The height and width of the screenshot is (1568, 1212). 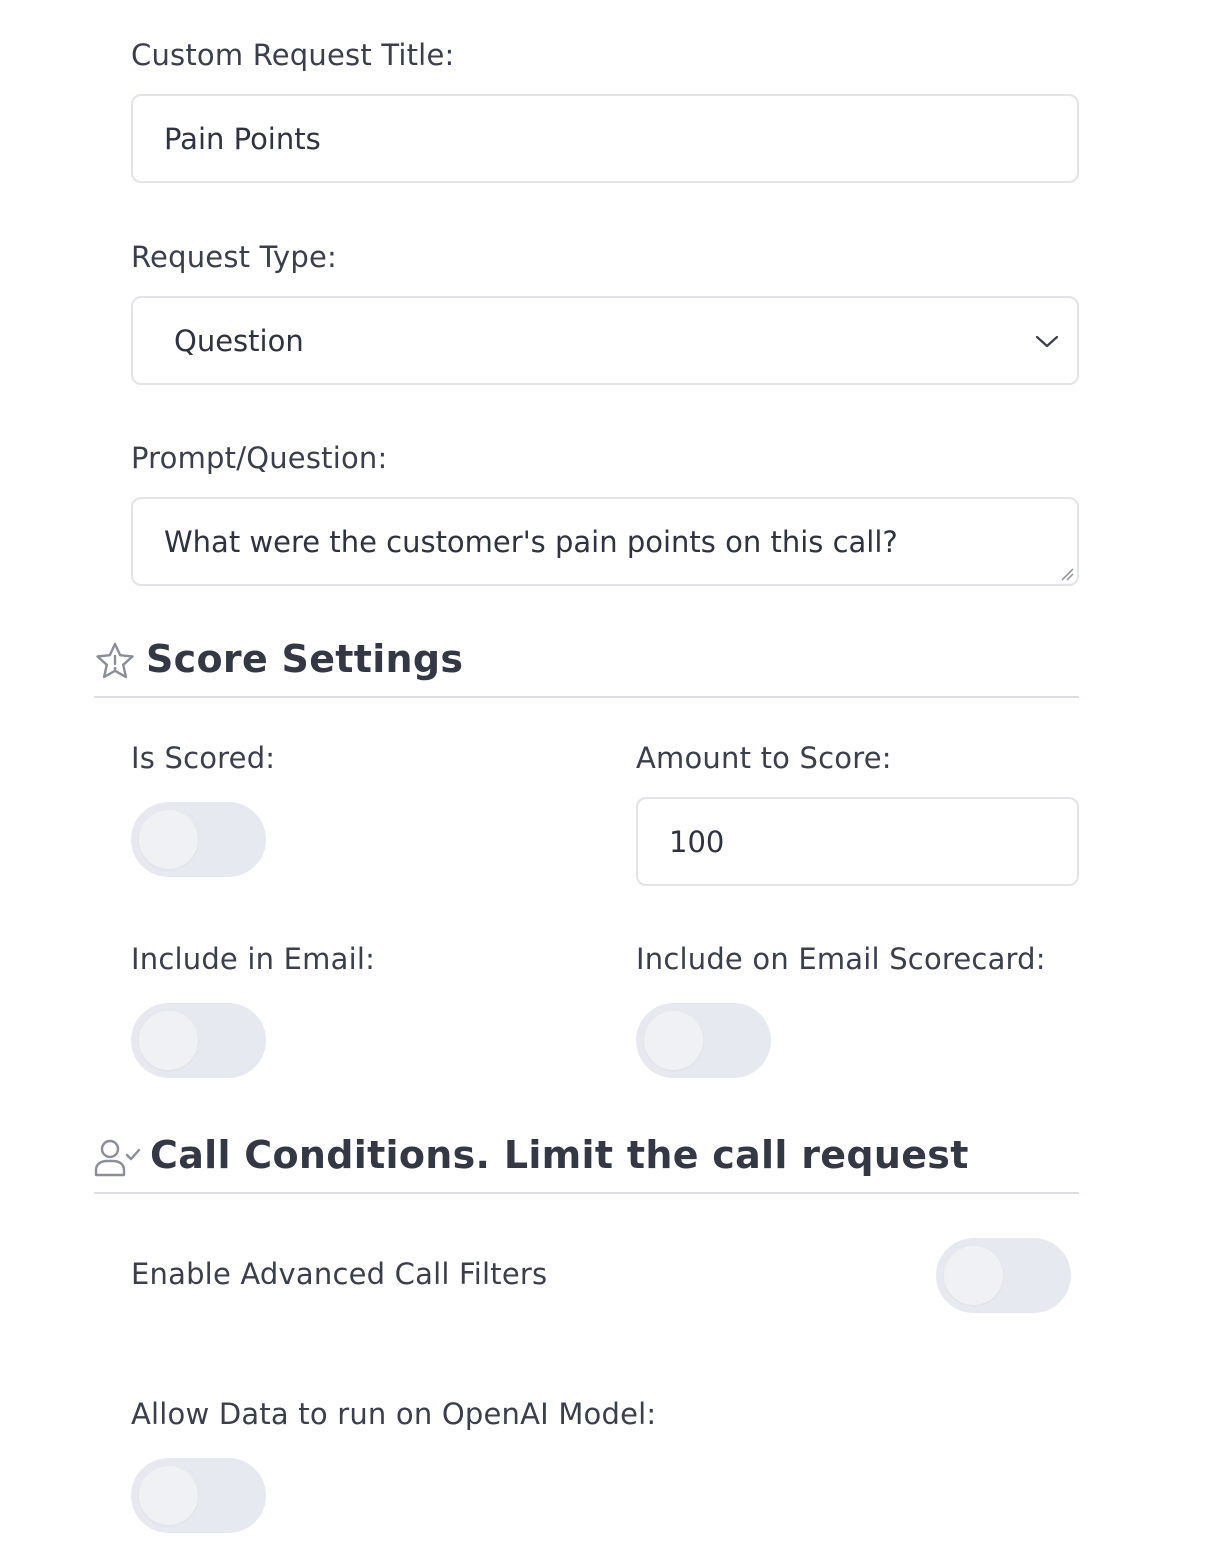 What do you see at coordinates (697, 841) in the screenshot?
I see `amount-to-score-value: 100` at bounding box center [697, 841].